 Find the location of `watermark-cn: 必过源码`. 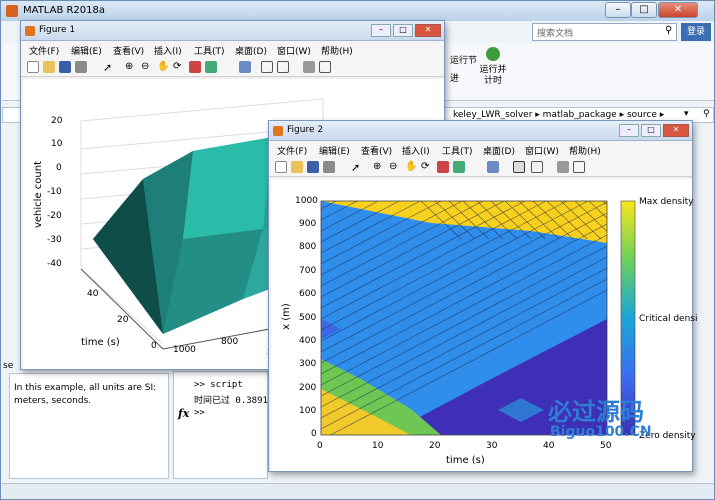

watermark-cn: 必过源码 is located at coordinates (596, 412).